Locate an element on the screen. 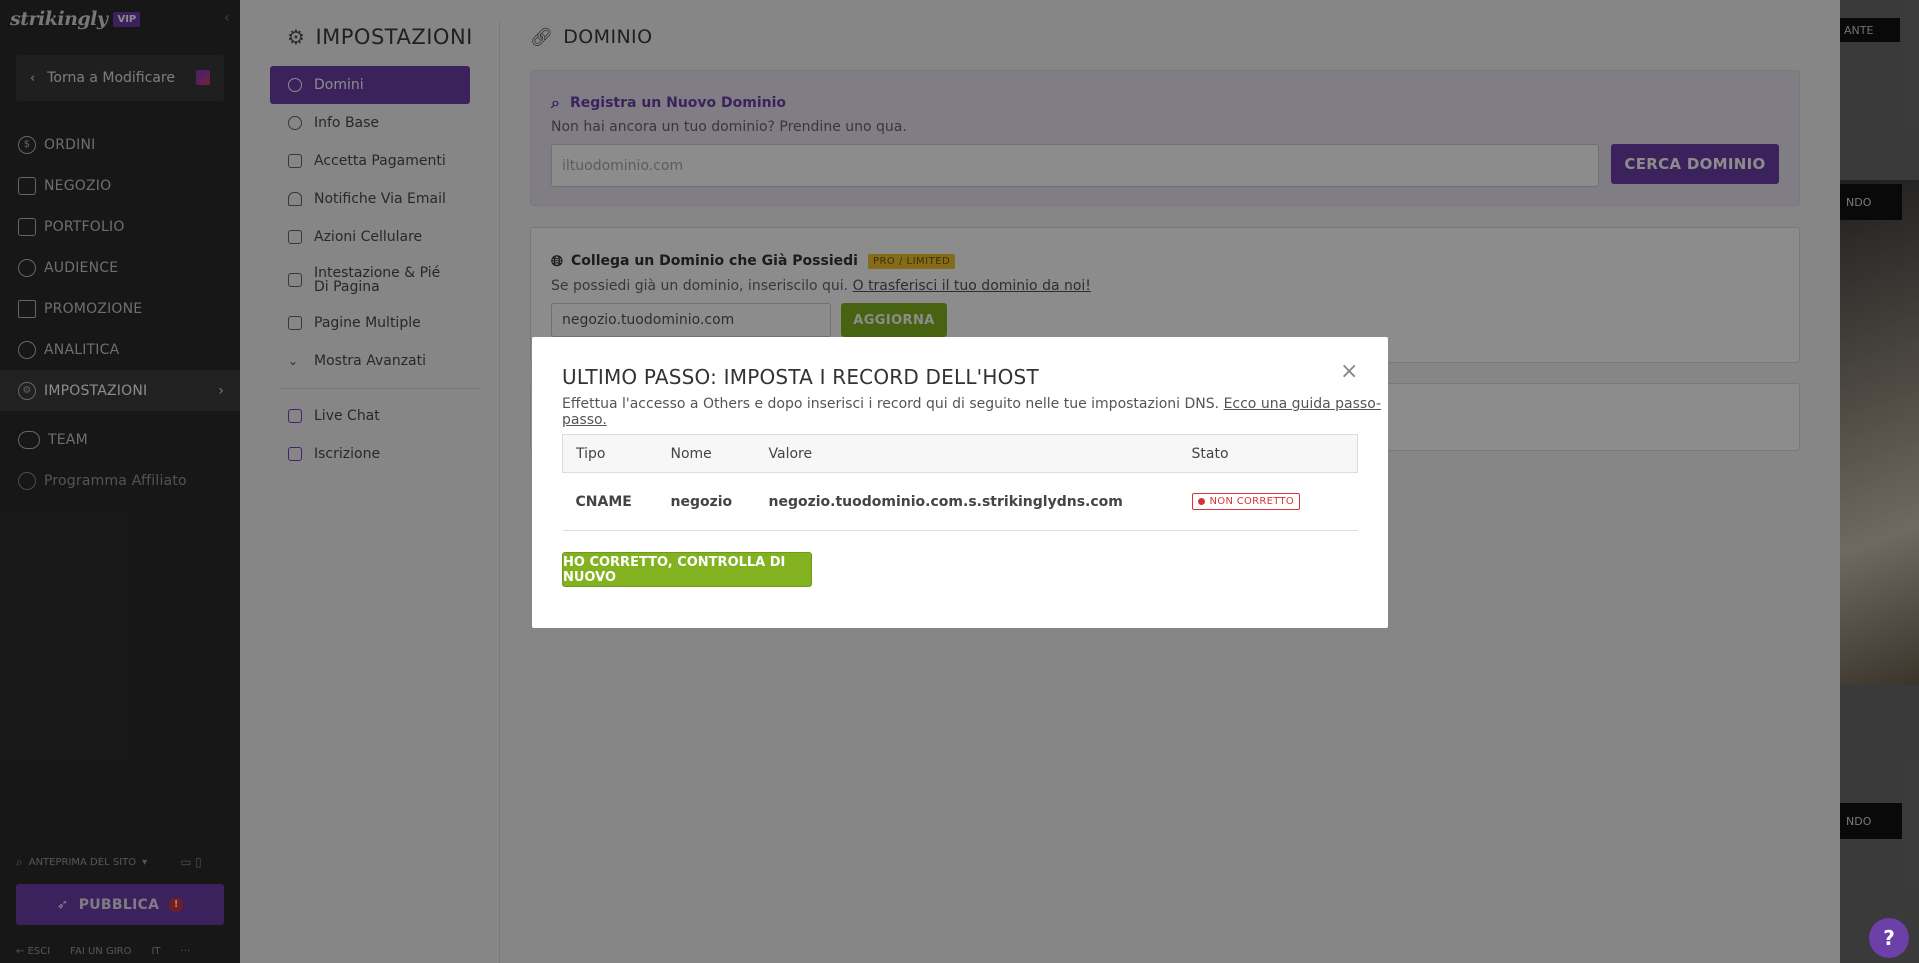 The height and width of the screenshot is (963, 1919). record-status: NON CORRETTO is located at coordinates (1268, 501).